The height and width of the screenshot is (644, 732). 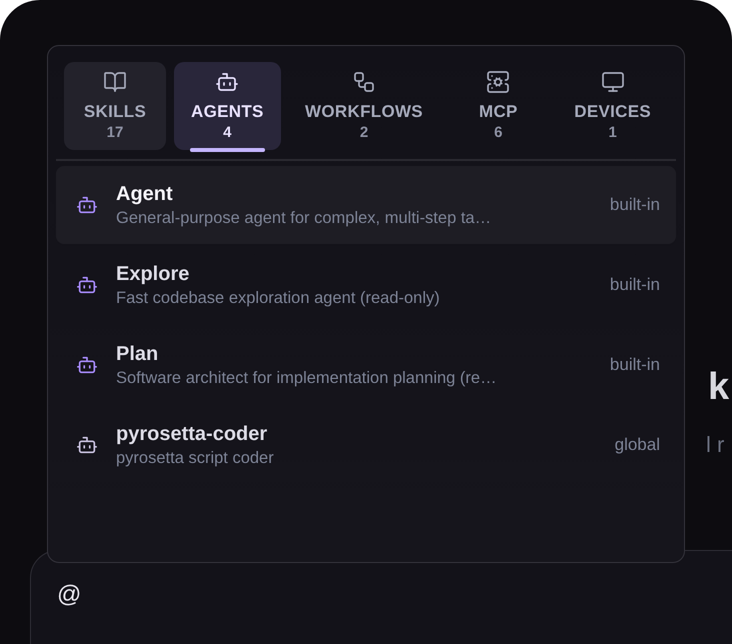 I want to click on agent-name: Plan, so click(x=138, y=354).